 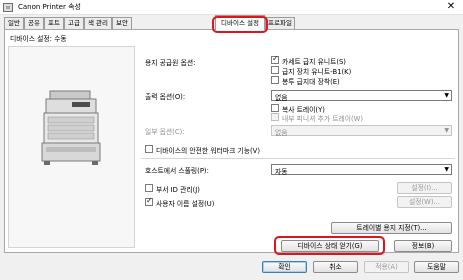 I want to click on divider, so click(x=298, y=158).